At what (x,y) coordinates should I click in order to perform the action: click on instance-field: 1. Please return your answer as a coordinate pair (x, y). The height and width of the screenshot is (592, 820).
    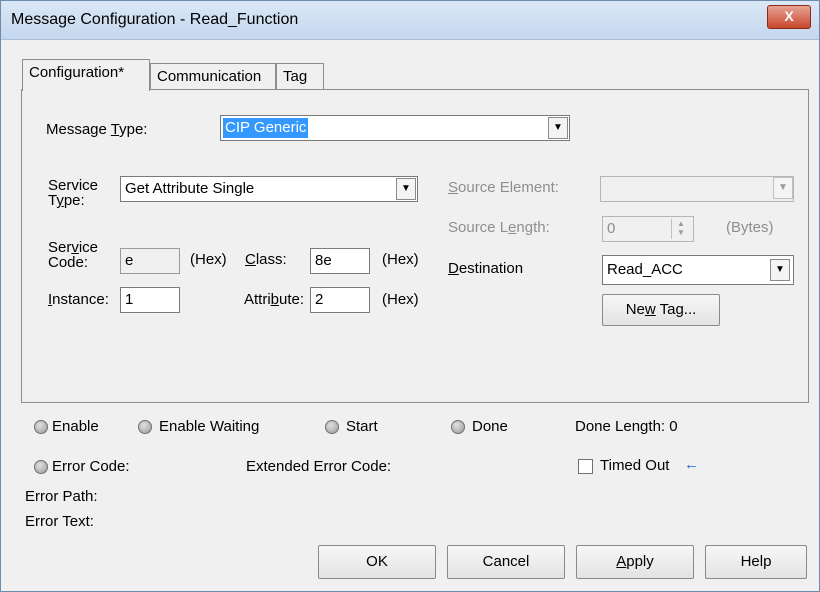
    Looking at the image, I should click on (150, 300).